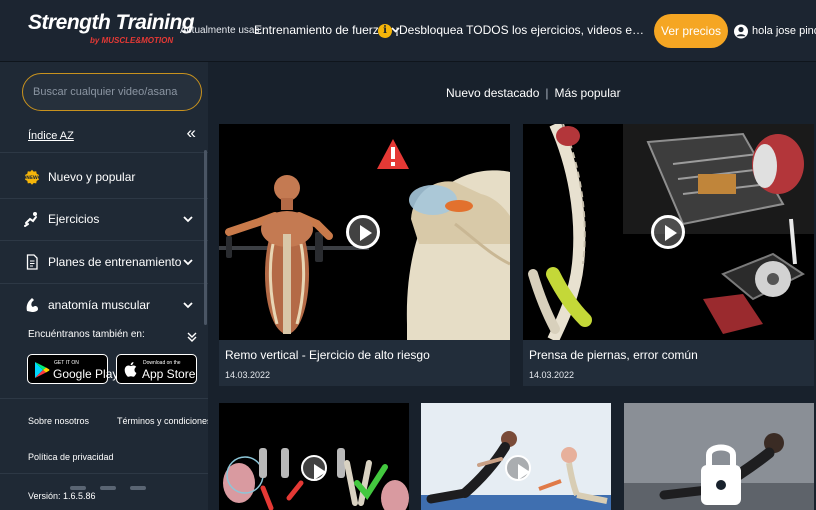  I want to click on app-logo: Strength Training by MUSCLE&MOTION, so click(111, 31).